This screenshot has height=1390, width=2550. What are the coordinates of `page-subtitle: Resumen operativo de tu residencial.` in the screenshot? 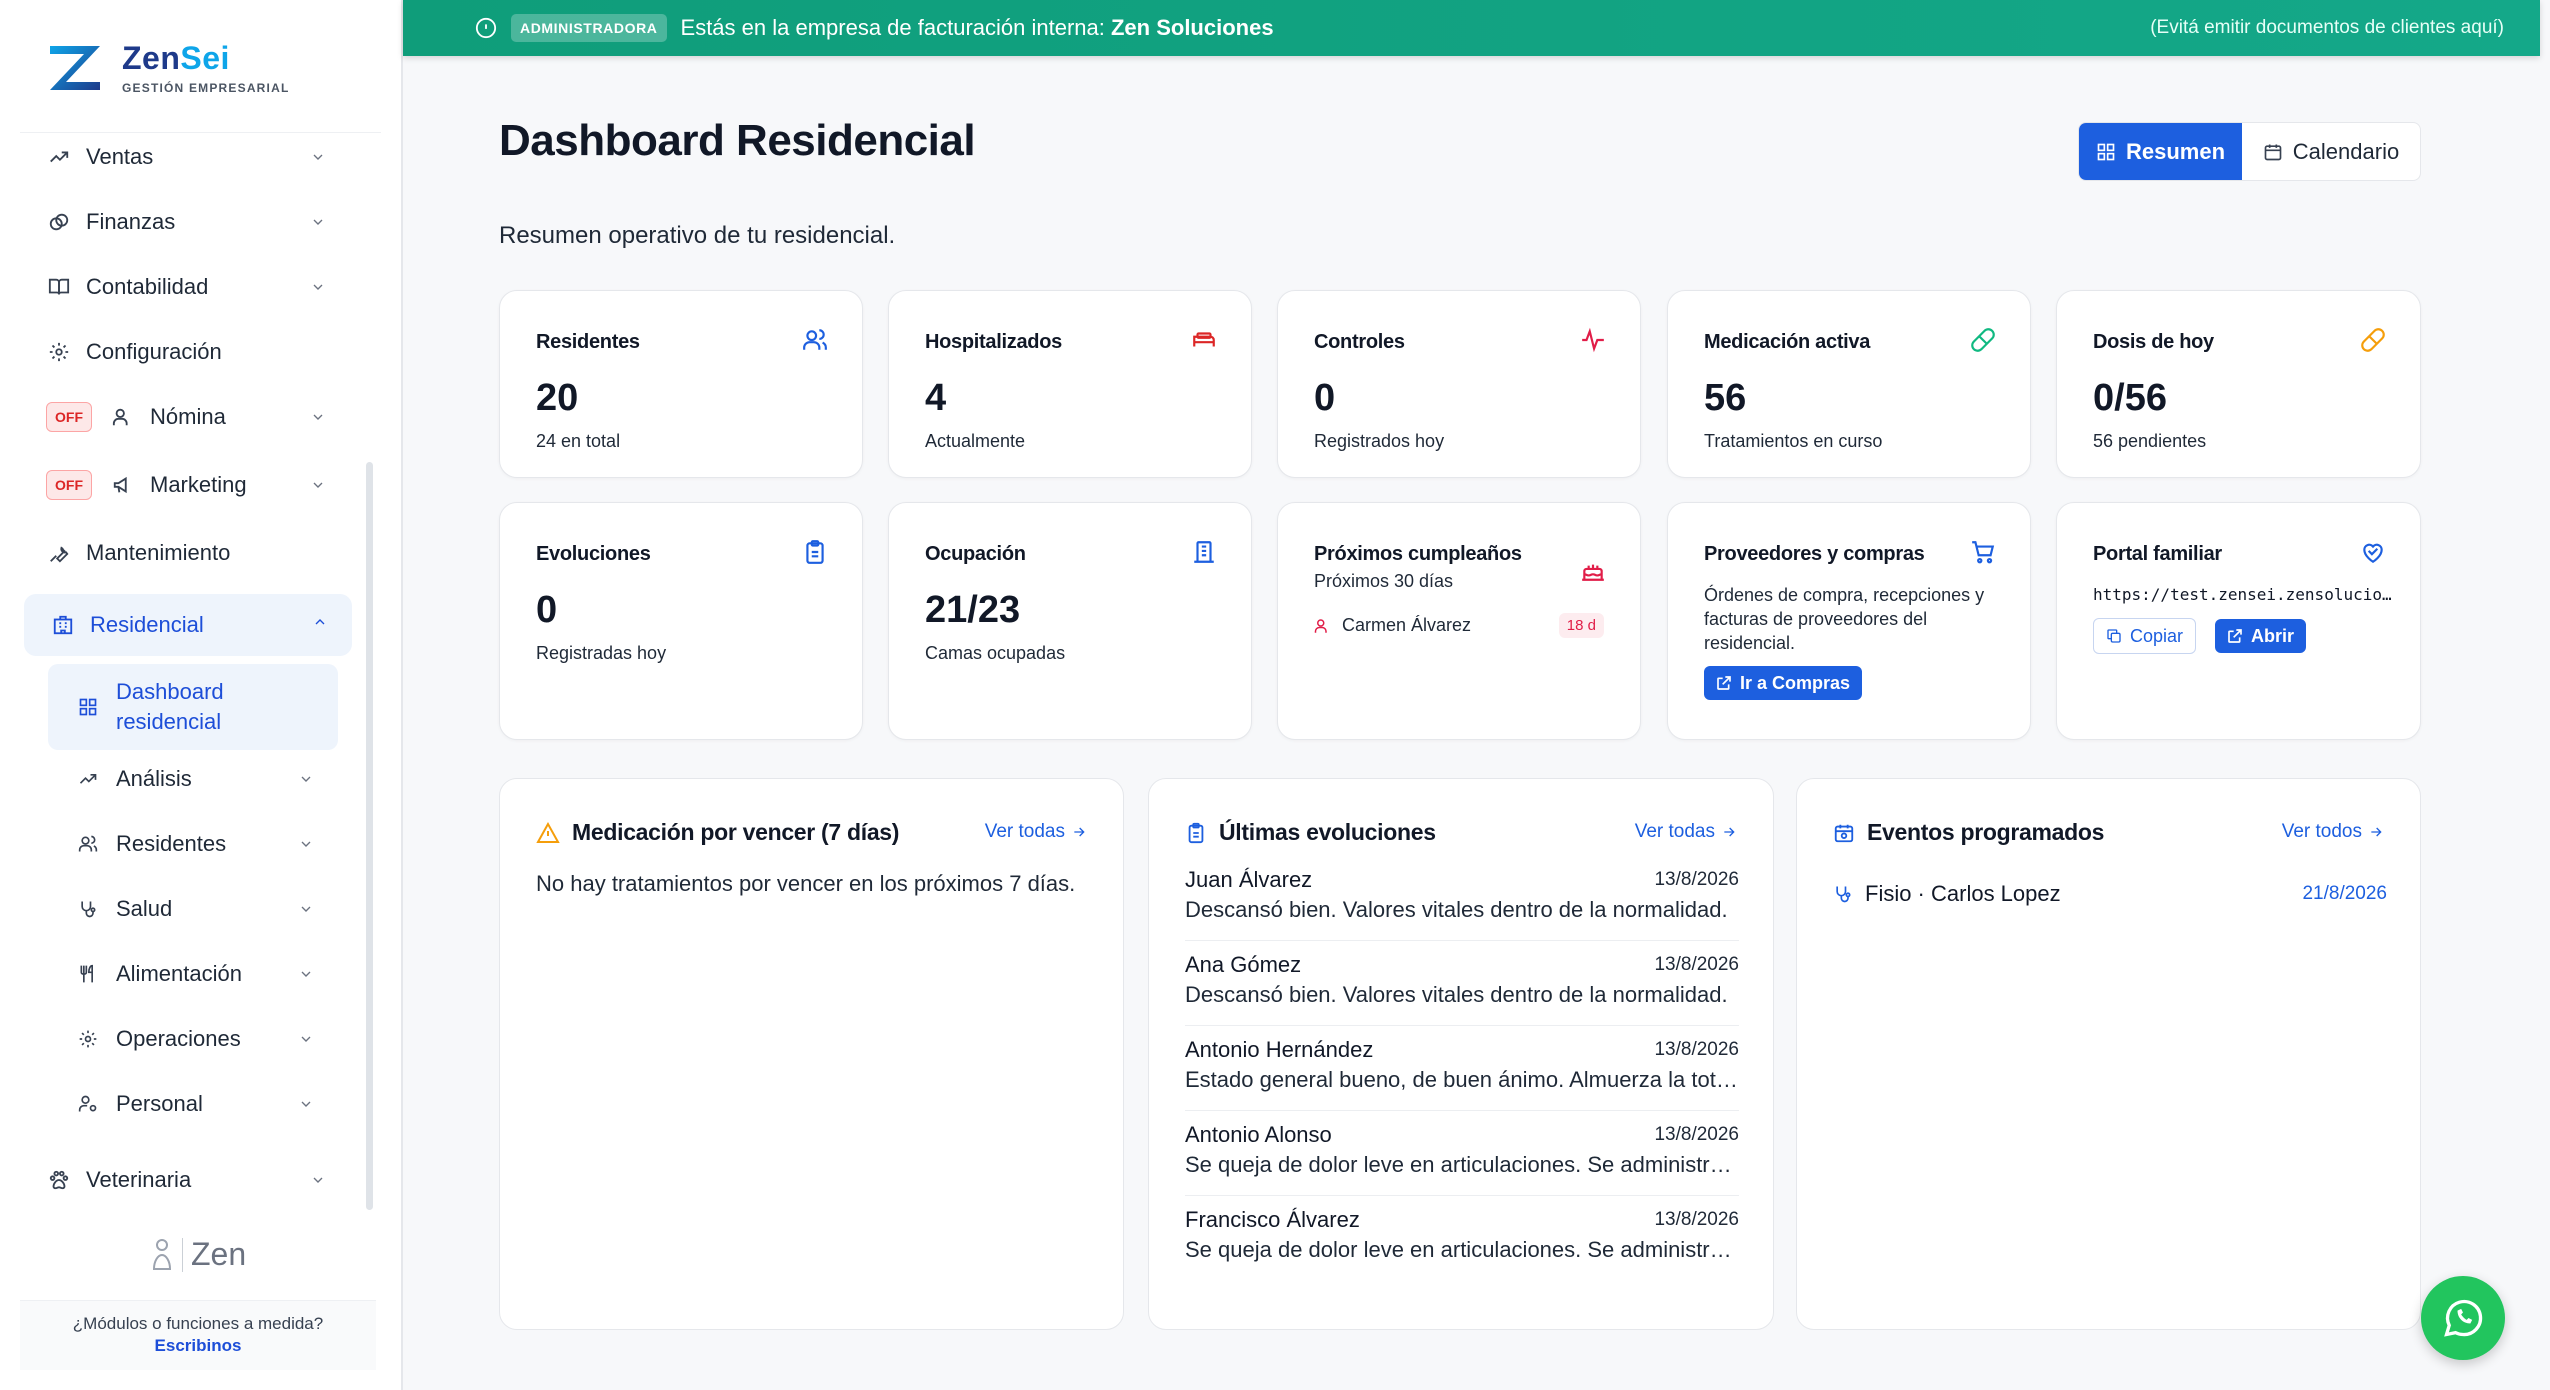 It's located at (697, 235).